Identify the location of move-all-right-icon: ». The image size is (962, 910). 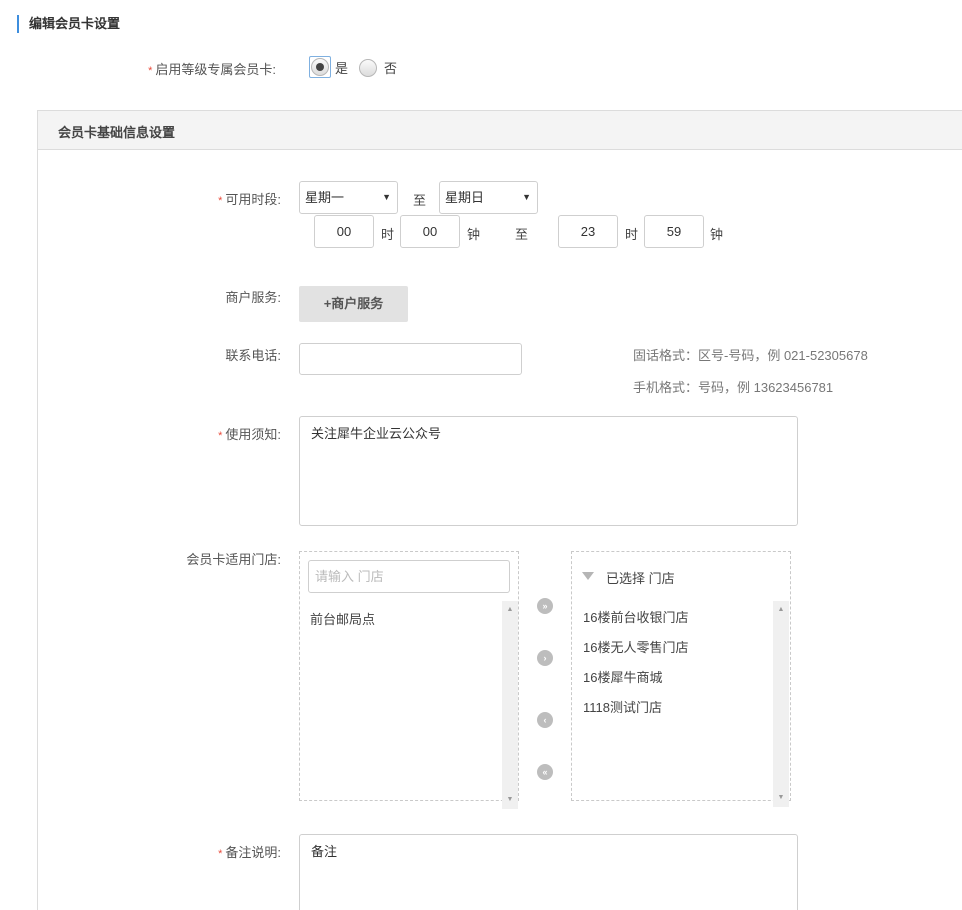
(545, 606).